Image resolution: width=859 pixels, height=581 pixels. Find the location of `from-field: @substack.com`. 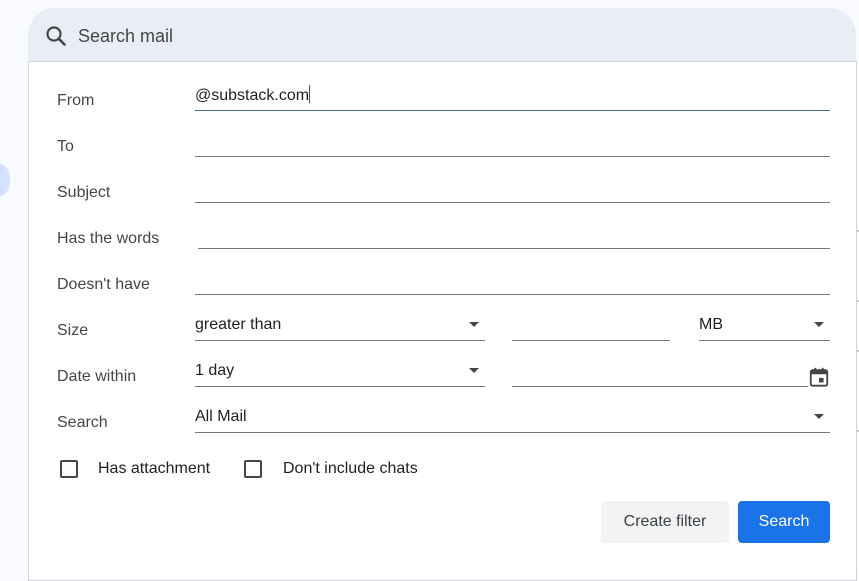

from-field: @substack.com is located at coordinates (512, 98).